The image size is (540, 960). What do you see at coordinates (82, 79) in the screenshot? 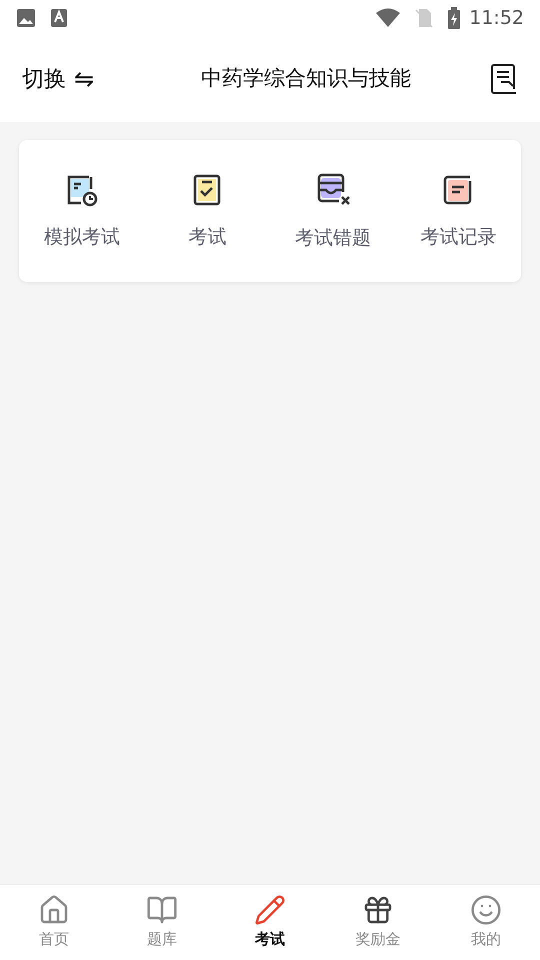
I see `switch-button: 切换 ⇋` at bounding box center [82, 79].